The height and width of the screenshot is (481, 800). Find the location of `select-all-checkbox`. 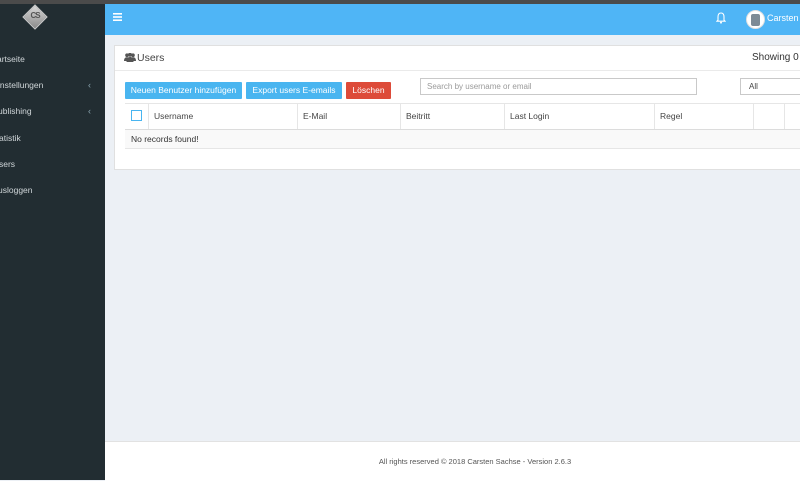

select-all-checkbox is located at coordinates (136, 115).